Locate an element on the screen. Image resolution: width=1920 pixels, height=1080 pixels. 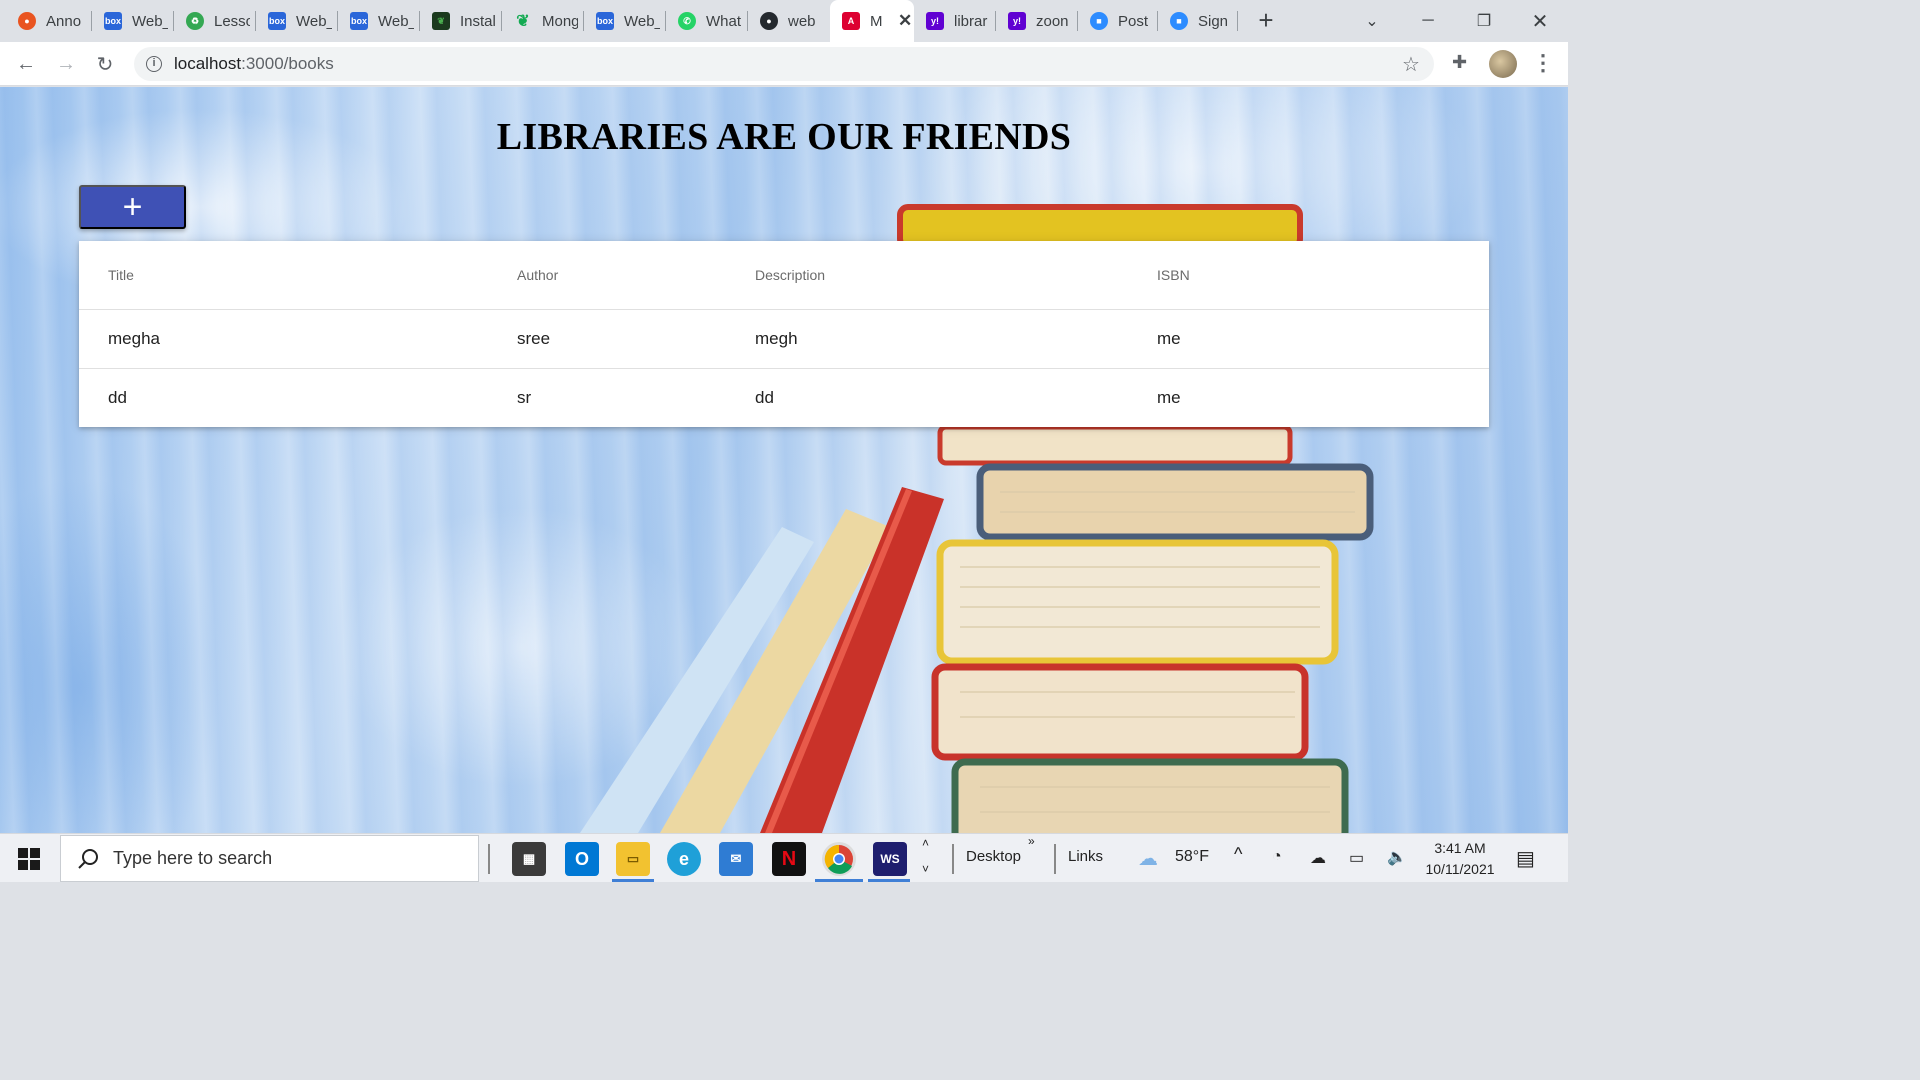
cell-description: dd is located at coordinates (764, 397).